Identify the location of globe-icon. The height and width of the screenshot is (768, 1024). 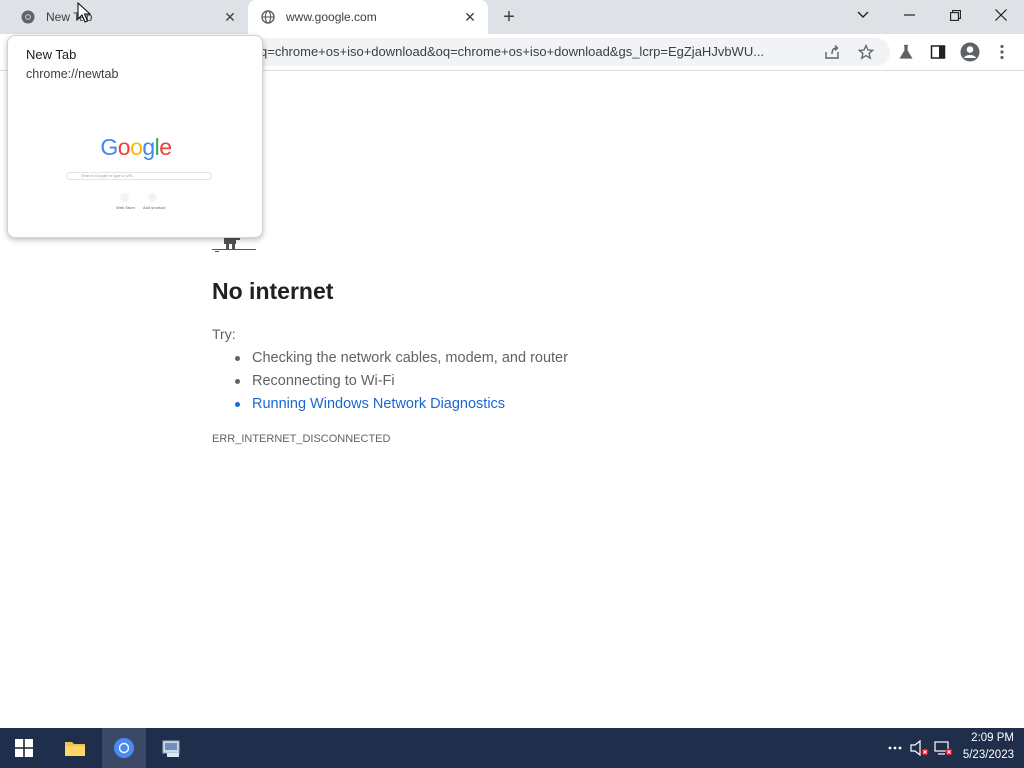
(268, 17).